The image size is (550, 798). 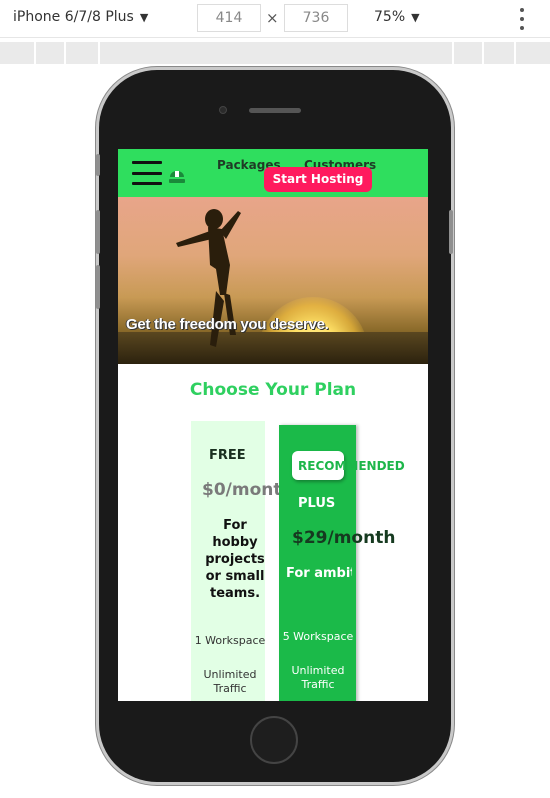 I want to click on start-hosting-button: Start Hosting, so click(x=318, y=179).